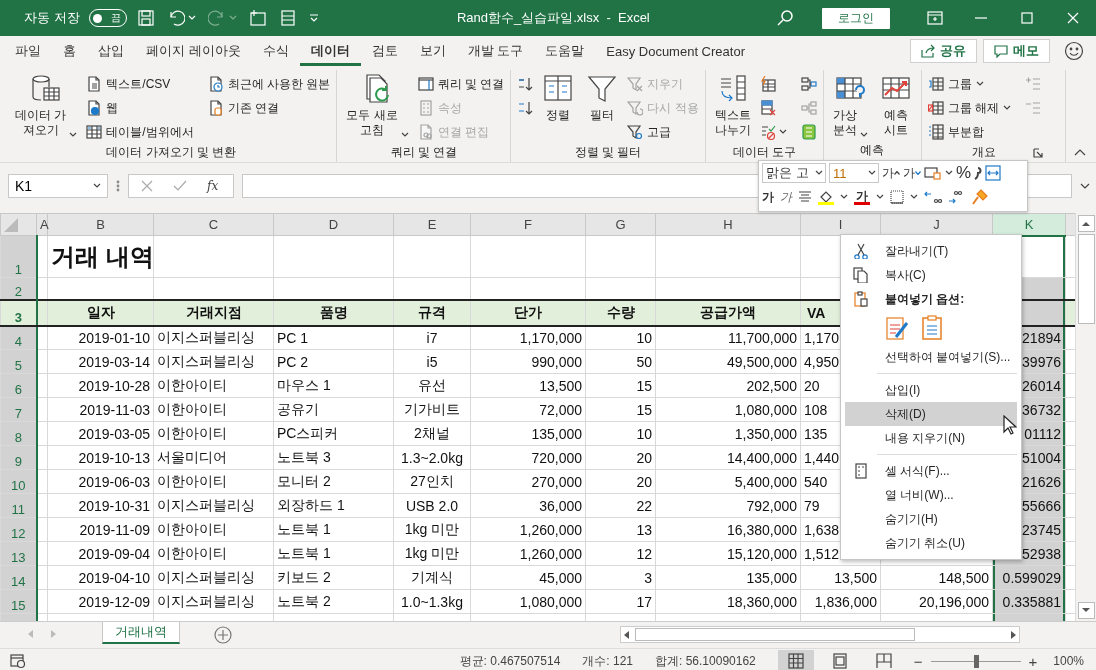 The height and width of the screenshot is (670, 1096). I want to click on row-header: 6, so click(18, 385).